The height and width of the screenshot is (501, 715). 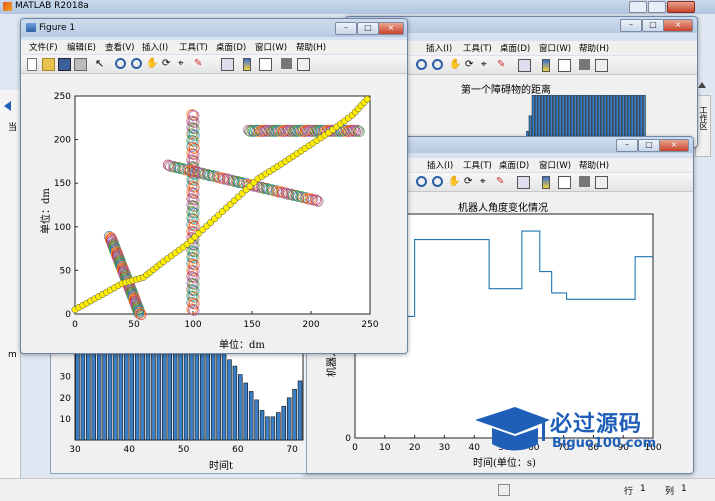 I want to click on histogram-xlabel: 时间t, so click(x=221, y=466).